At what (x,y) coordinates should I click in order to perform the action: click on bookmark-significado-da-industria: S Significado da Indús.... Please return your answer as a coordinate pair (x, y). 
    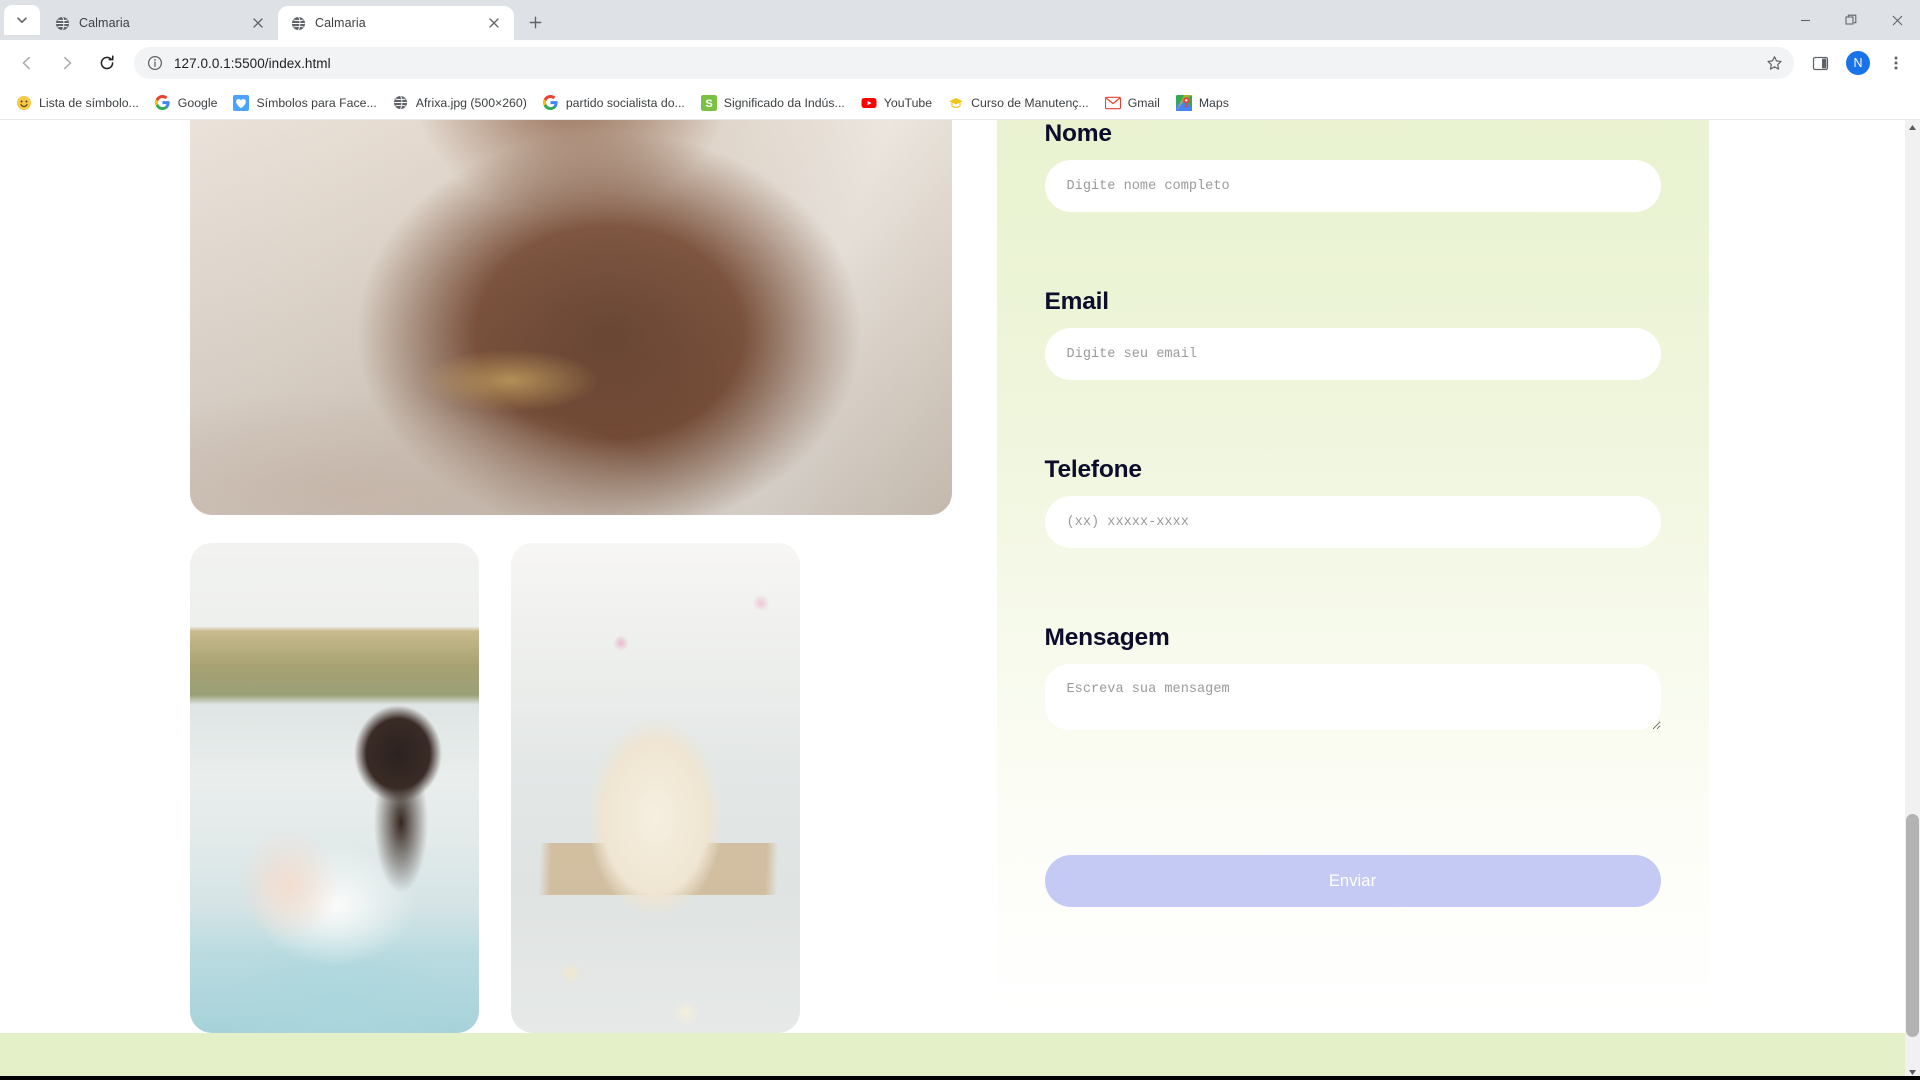
    Looking at the image, I should click on (773, 103).